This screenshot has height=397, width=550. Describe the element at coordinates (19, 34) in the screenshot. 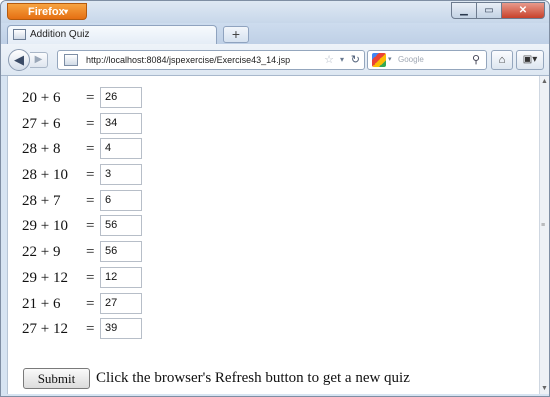

I see `page-favicon-icon` at that location.